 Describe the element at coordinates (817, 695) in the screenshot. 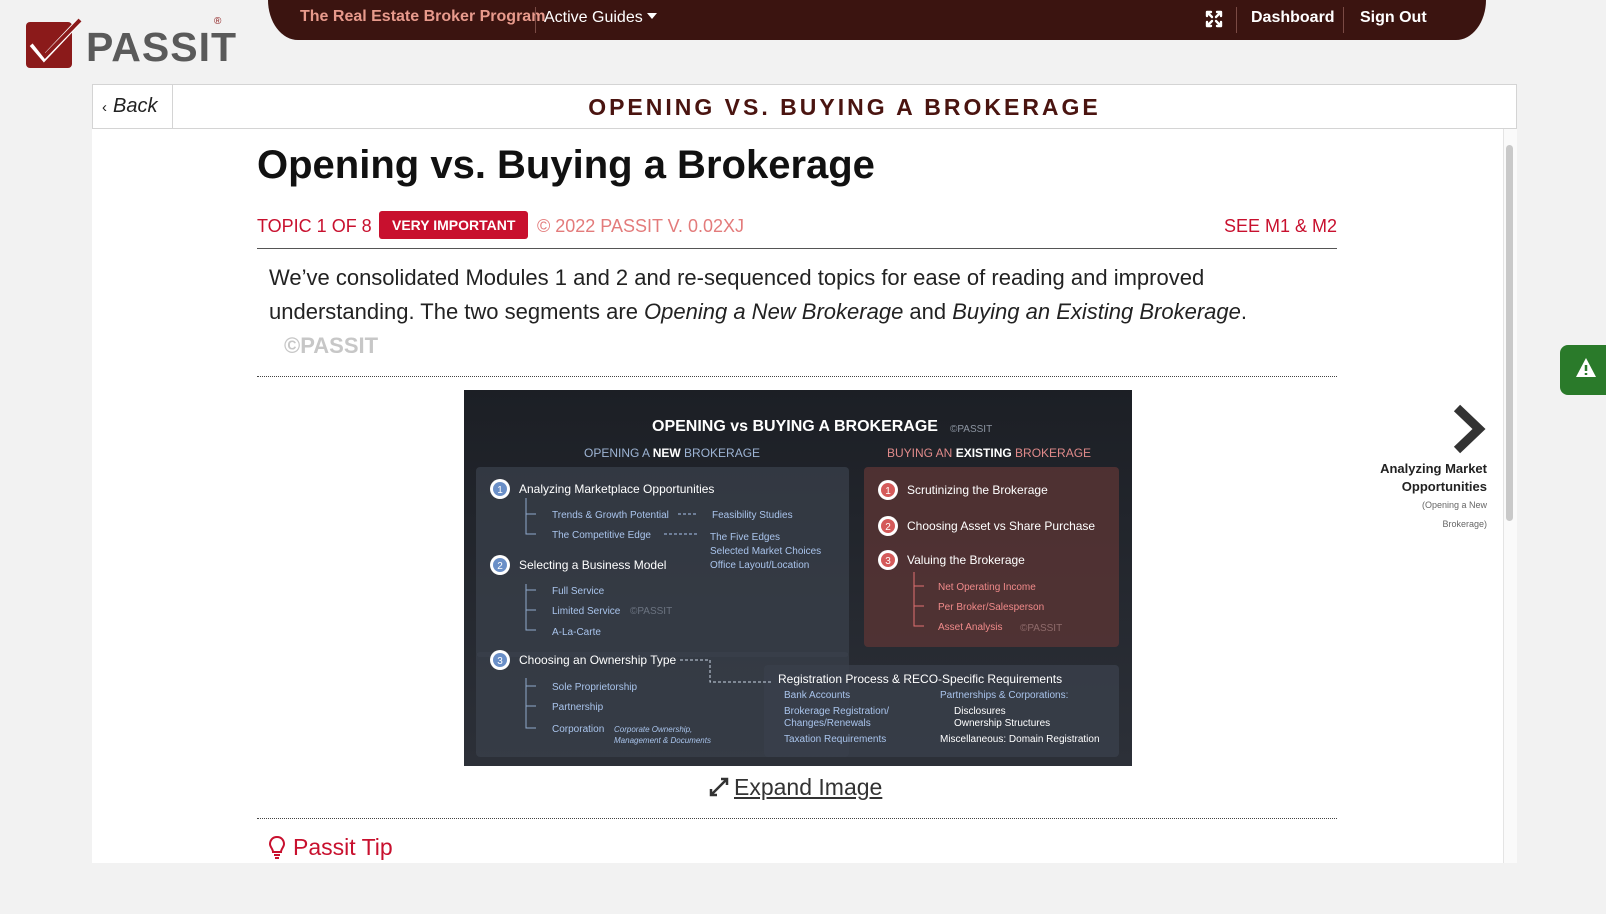

I see `registration-item: Bank Accounts` at that location.